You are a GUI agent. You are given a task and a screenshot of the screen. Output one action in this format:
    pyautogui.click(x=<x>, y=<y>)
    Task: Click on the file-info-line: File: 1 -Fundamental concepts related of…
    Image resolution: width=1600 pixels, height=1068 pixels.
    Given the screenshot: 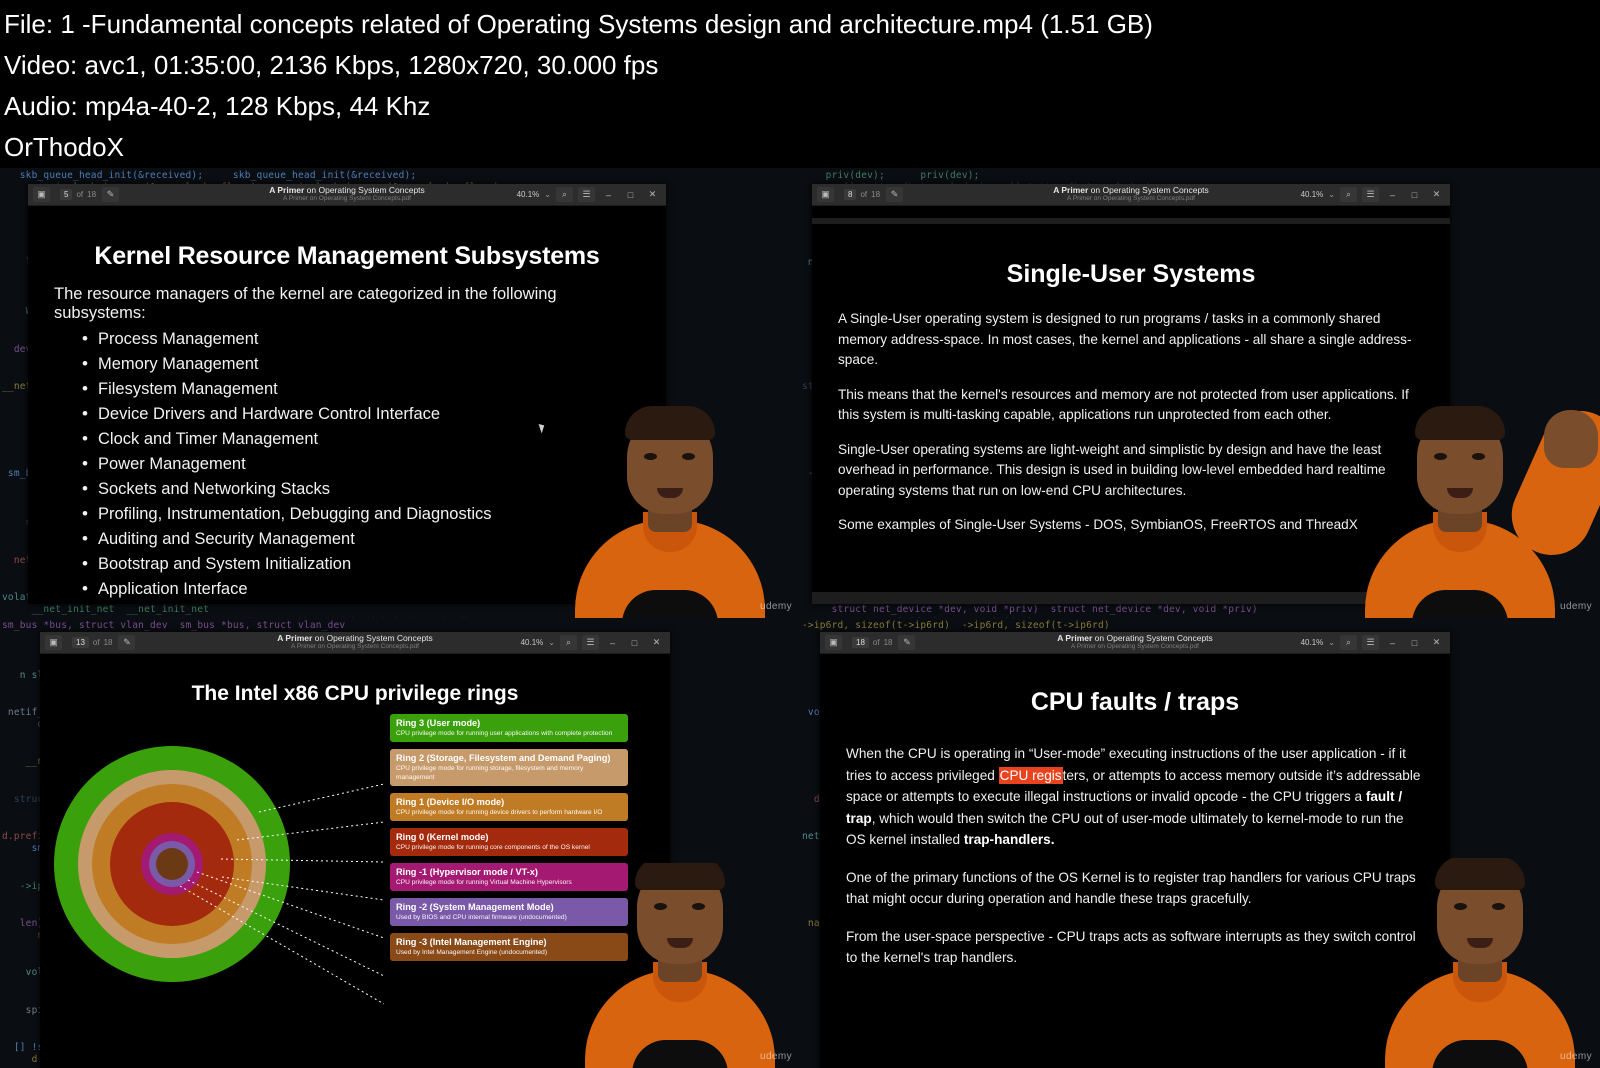 What is the action you would take?
    pyautogui.click(x=578, y=24)
    